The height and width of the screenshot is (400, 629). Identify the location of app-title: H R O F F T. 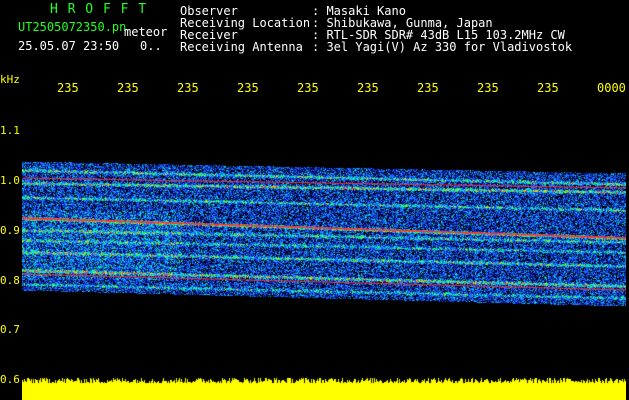
(99, 9).